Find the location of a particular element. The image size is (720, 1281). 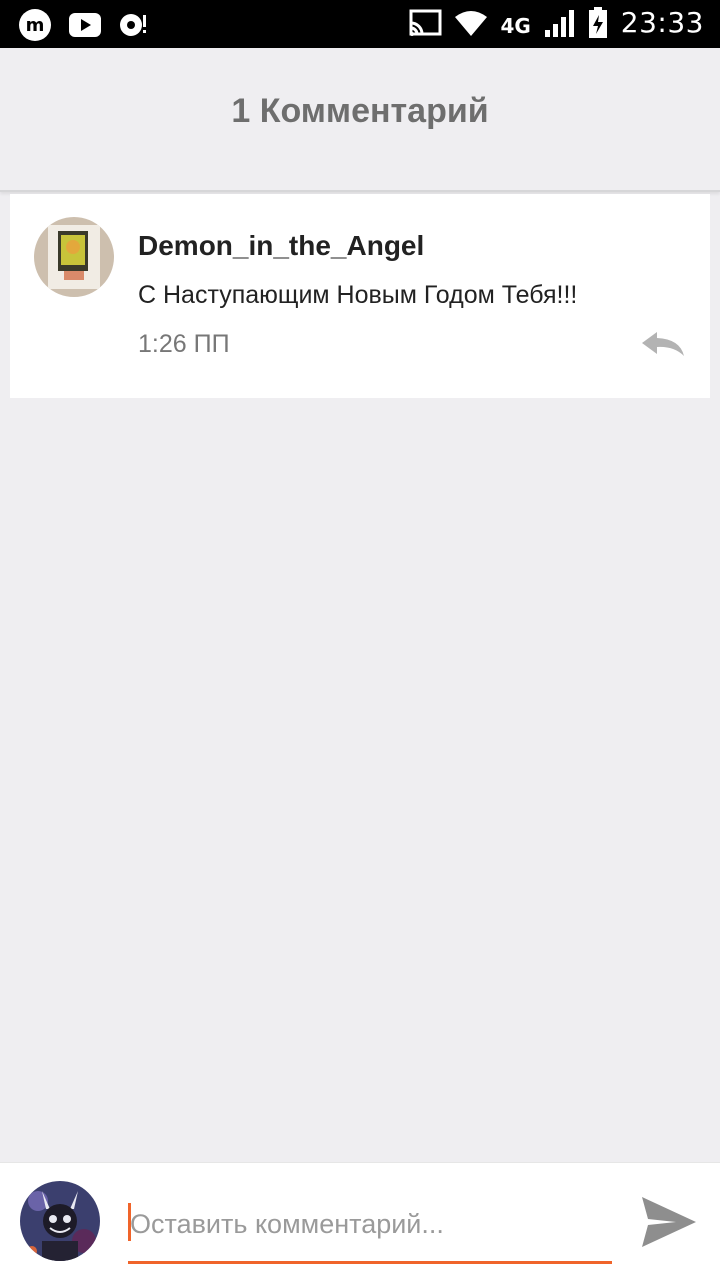

user-avatar-icon is located at coordinates (74, 257).